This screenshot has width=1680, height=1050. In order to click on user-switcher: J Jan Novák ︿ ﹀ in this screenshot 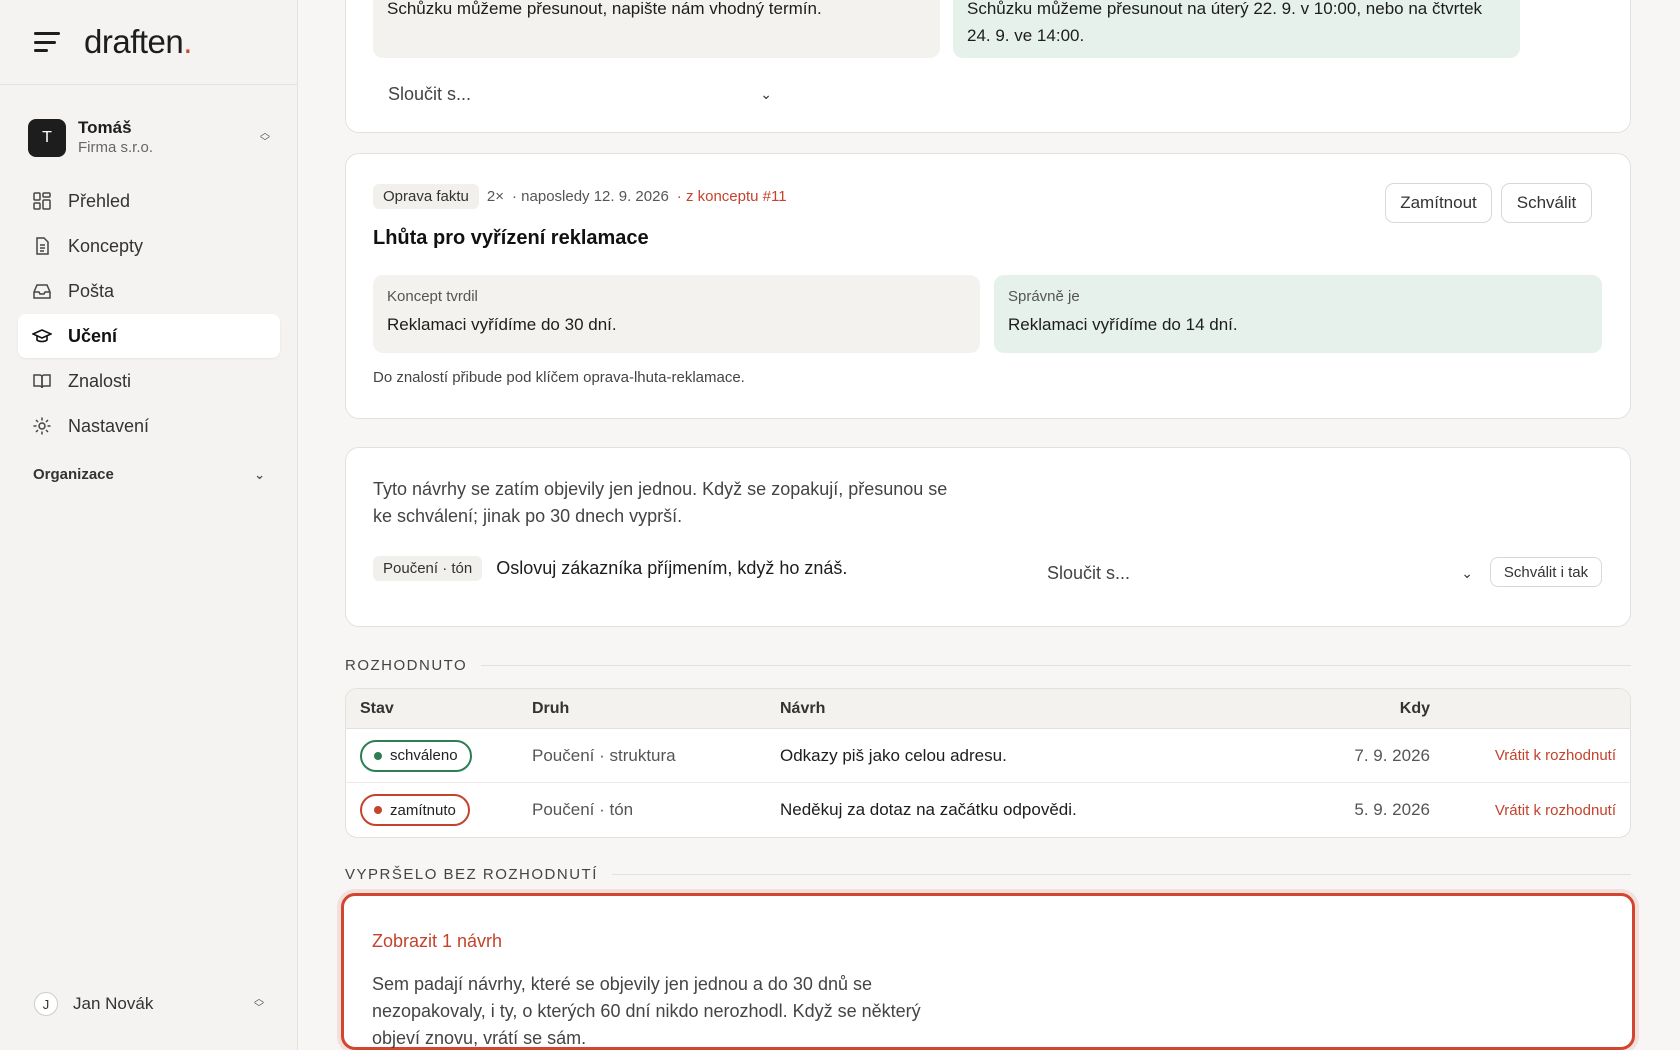, I will do `click(150, 1004)`.